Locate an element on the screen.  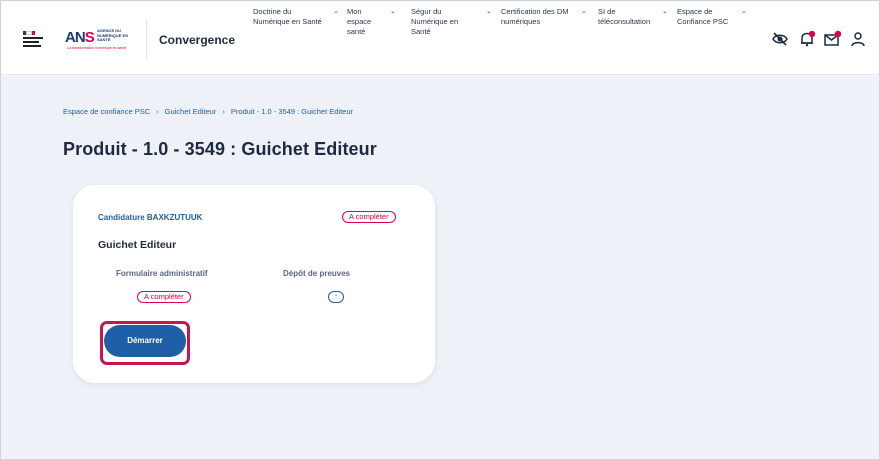
eye-off-icon is located at coordinates (780, 39).